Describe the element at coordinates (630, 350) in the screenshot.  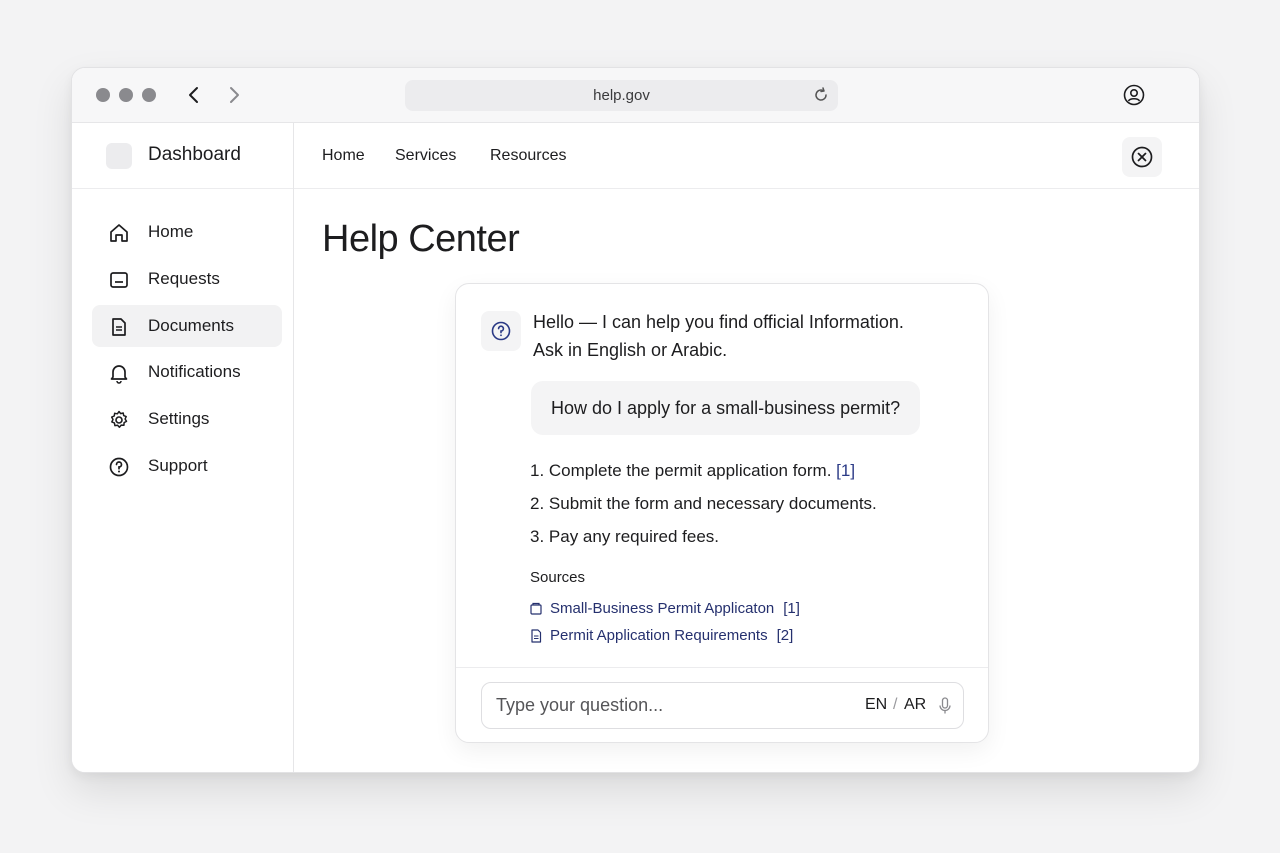
I see `greeting-line: Ask in English or Arabic.` at that location.